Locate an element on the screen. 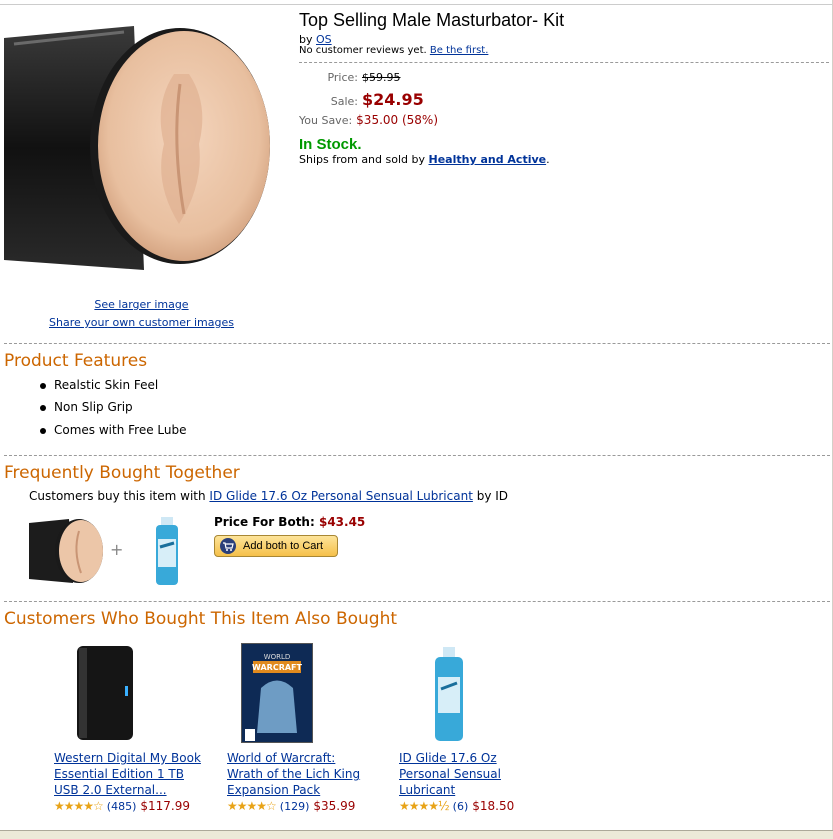 The width and height of the screenshot is (833, 839). first-review-link: Be the first. is located at coordinates (459, 50).